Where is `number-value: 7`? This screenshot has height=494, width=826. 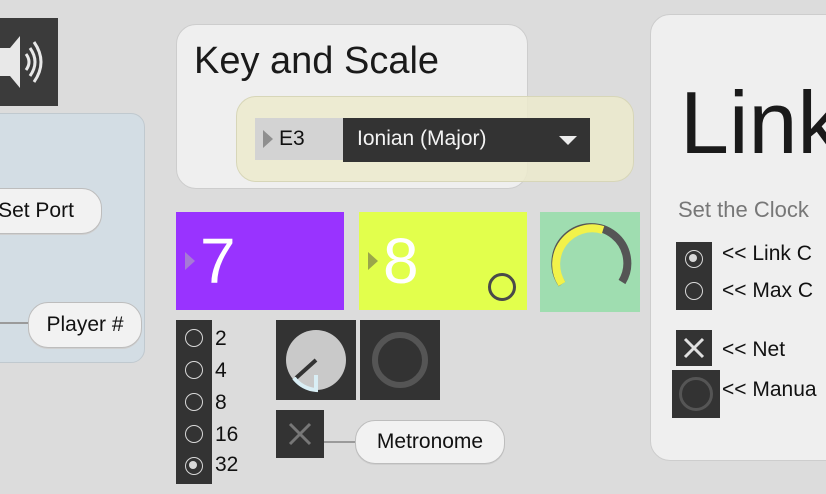
number-value: 7 is located at coordinates (218, 261).